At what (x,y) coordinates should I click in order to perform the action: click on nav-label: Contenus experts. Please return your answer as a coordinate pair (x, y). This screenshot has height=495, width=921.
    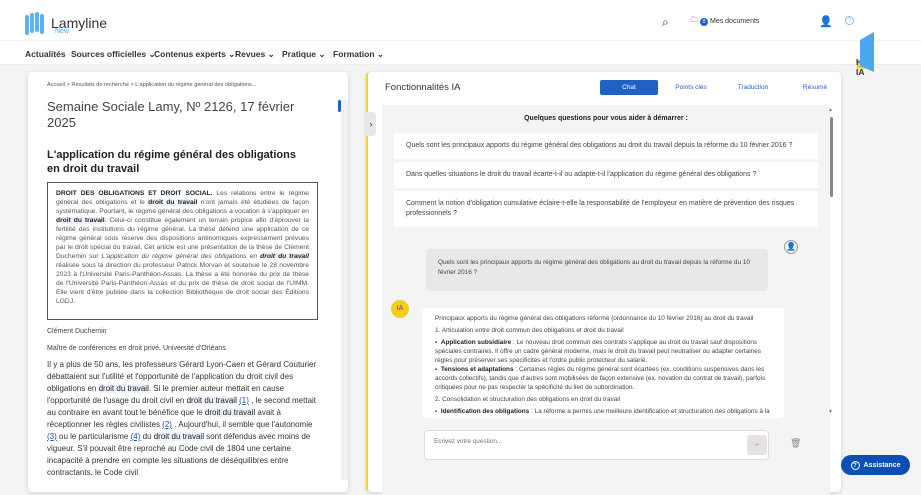
    Looking at the image, I should click on (190, 54).